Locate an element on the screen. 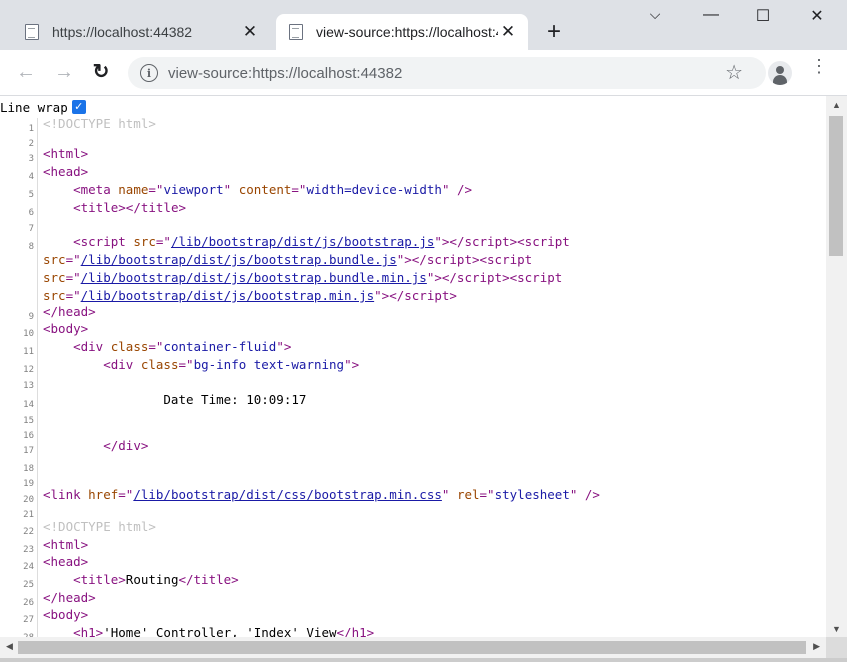 The height and width of the screenshot is (662, 847). horizontal-scroll-thumb is located at coordinates (412, 647).